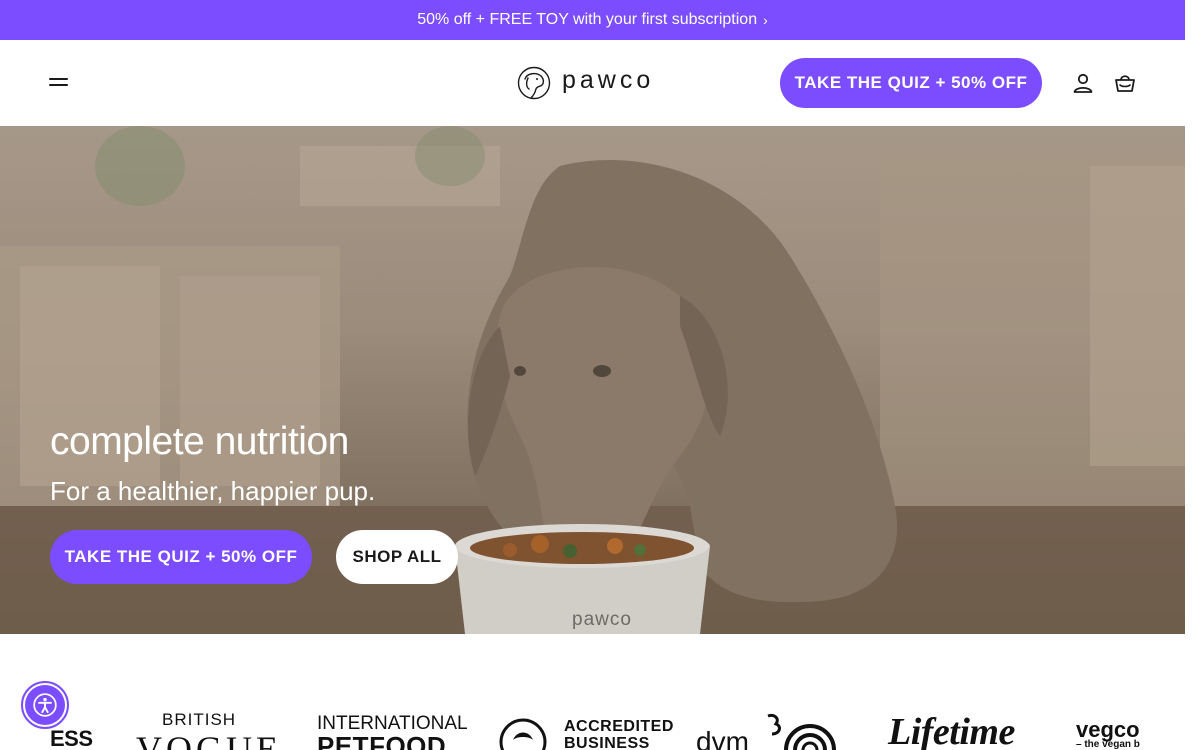 The width and height of the screenshot is (1200, 750). I want to click on press-logo-lifetime: Lifetime, so click(951, 730).